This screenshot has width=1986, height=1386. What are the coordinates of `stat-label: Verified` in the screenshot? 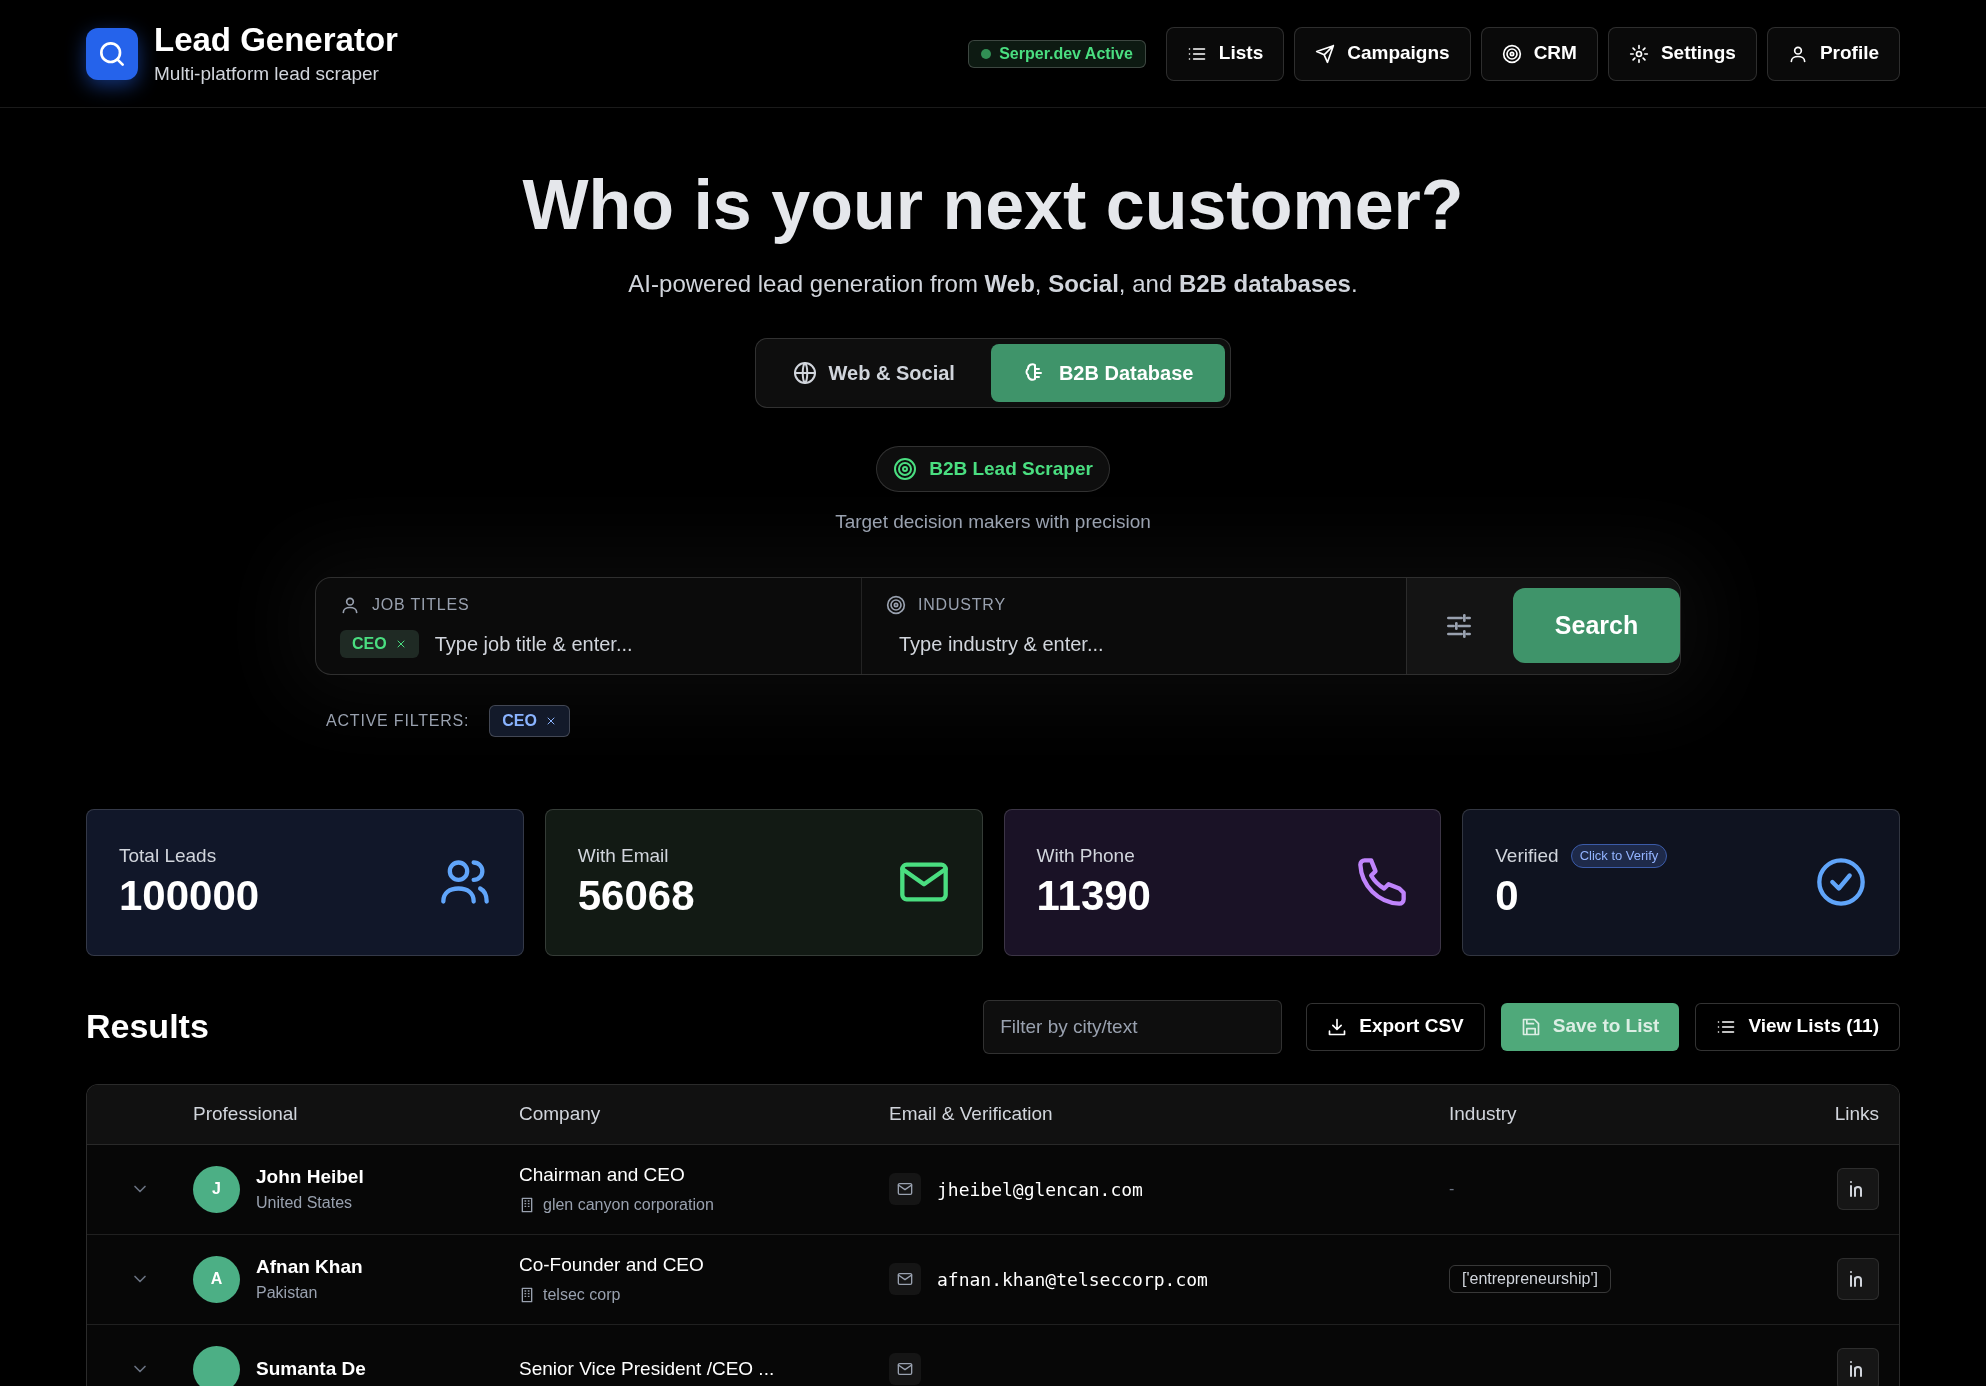 It's located at (1527, 855).